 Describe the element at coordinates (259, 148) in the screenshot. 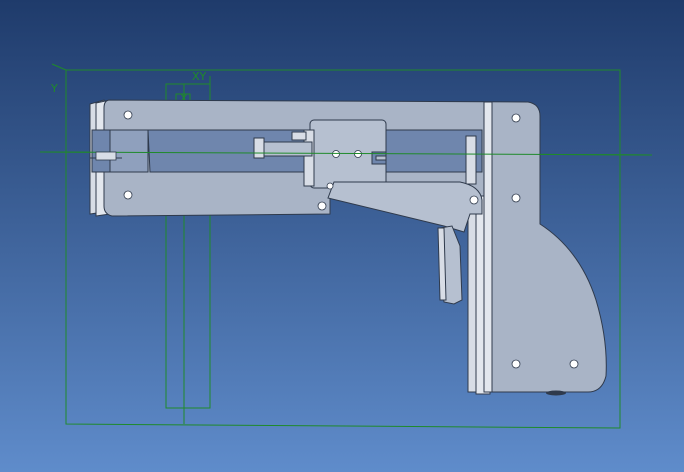

I see `bolt-rod-tip` at that location.